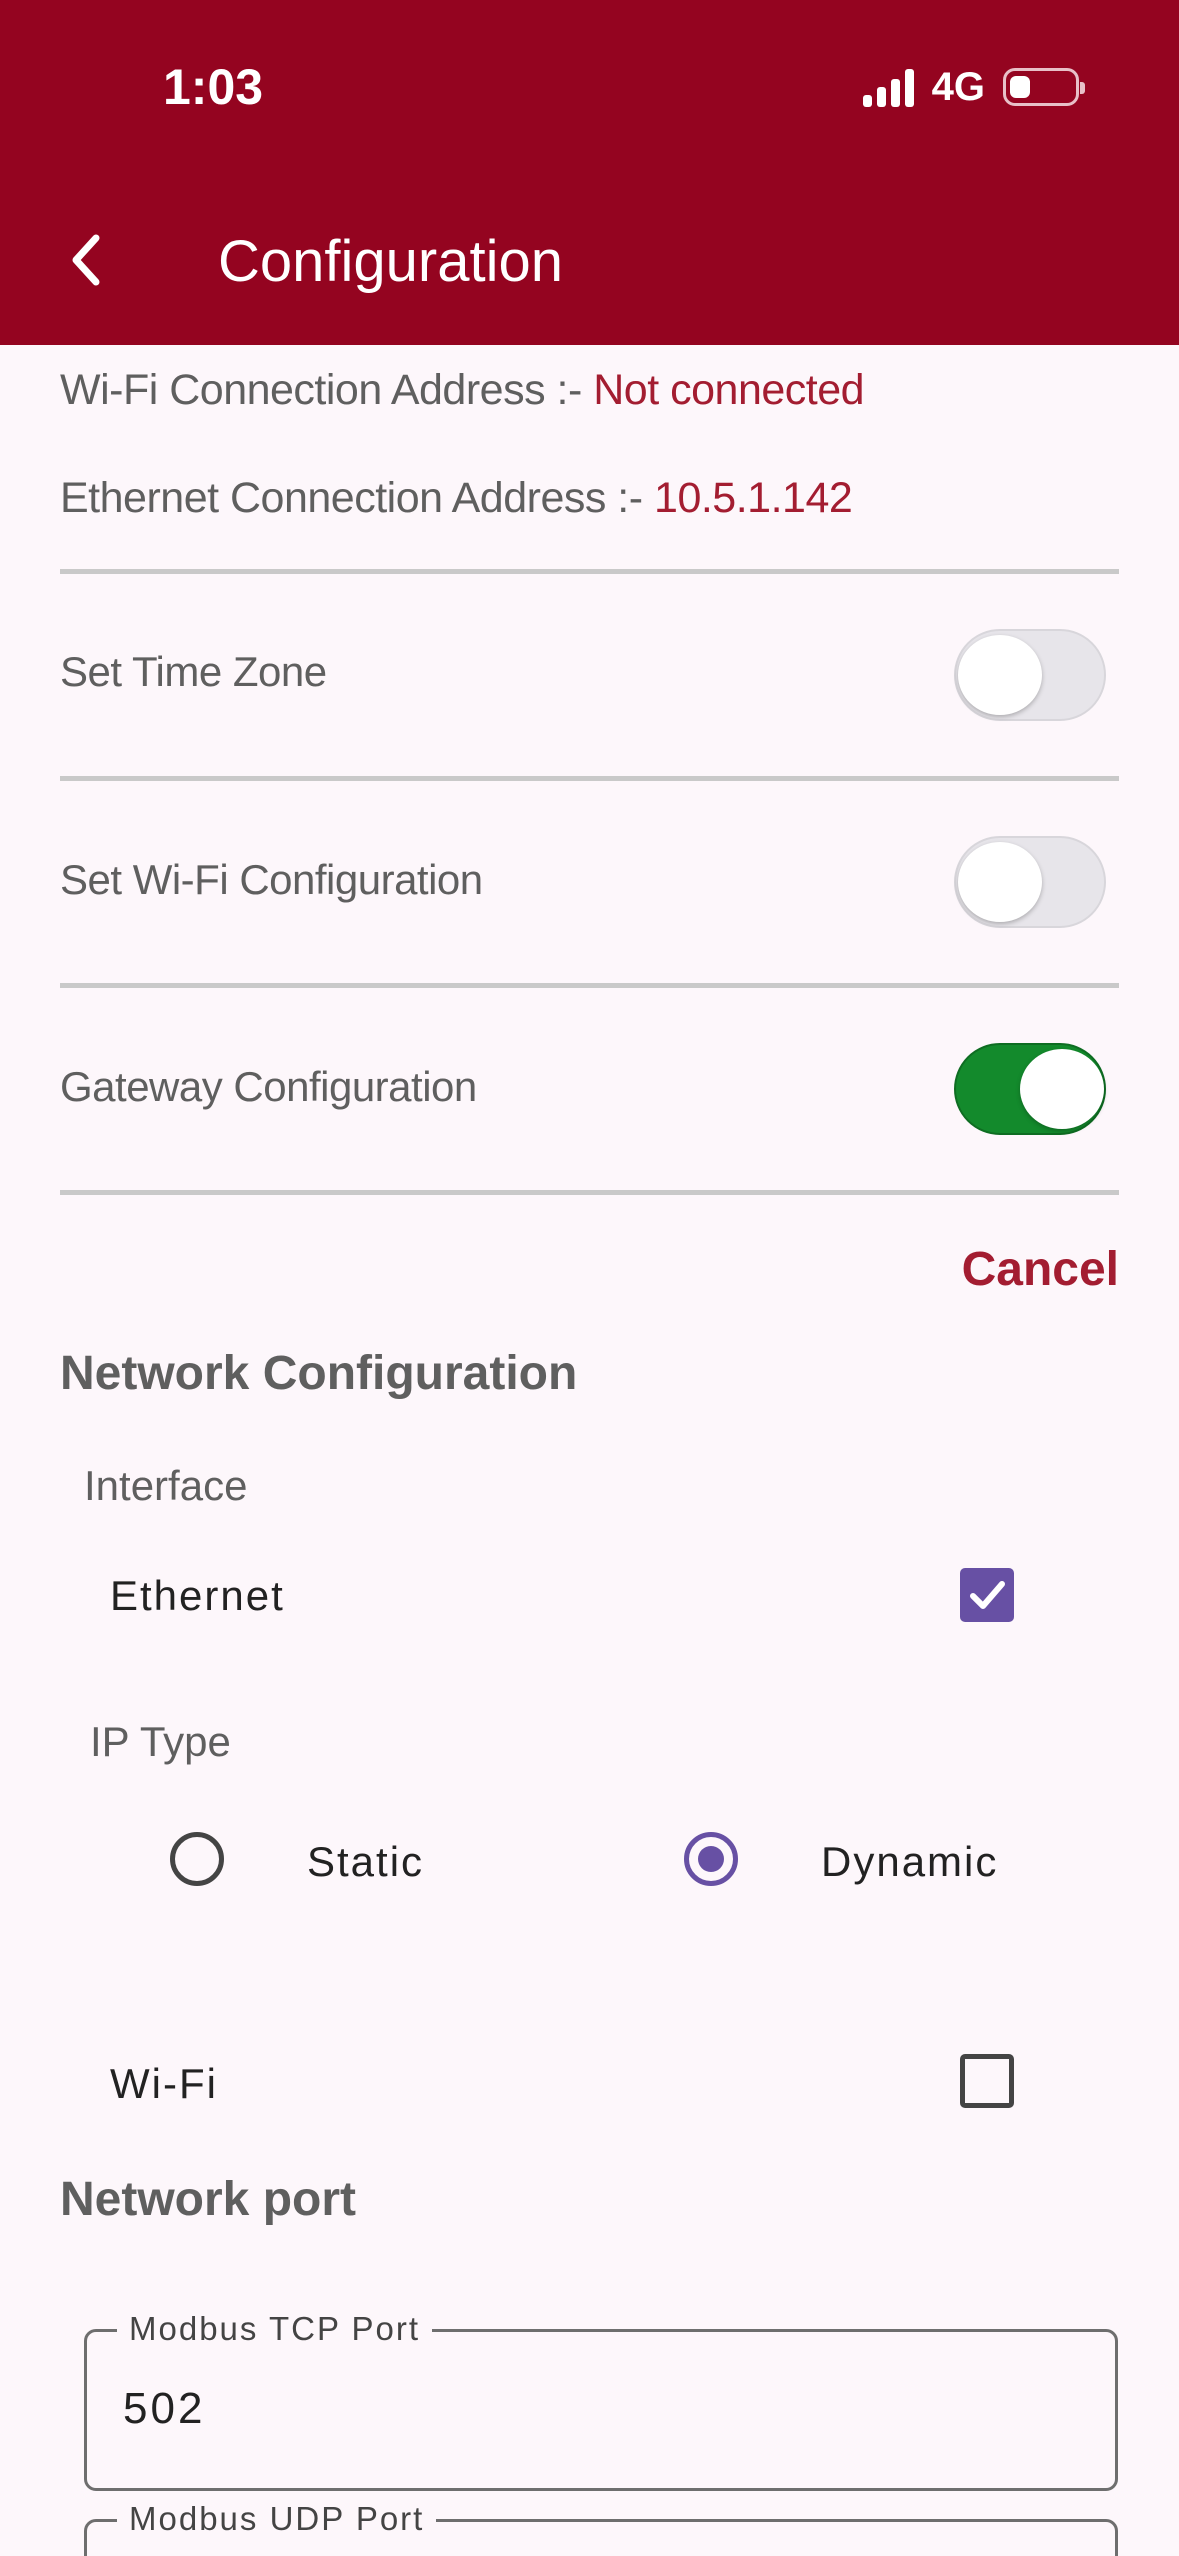 Image resolution: width=1179 pixels, height=2556 pixels. I want to click on wifi-checkbox, so click(987, 2081).